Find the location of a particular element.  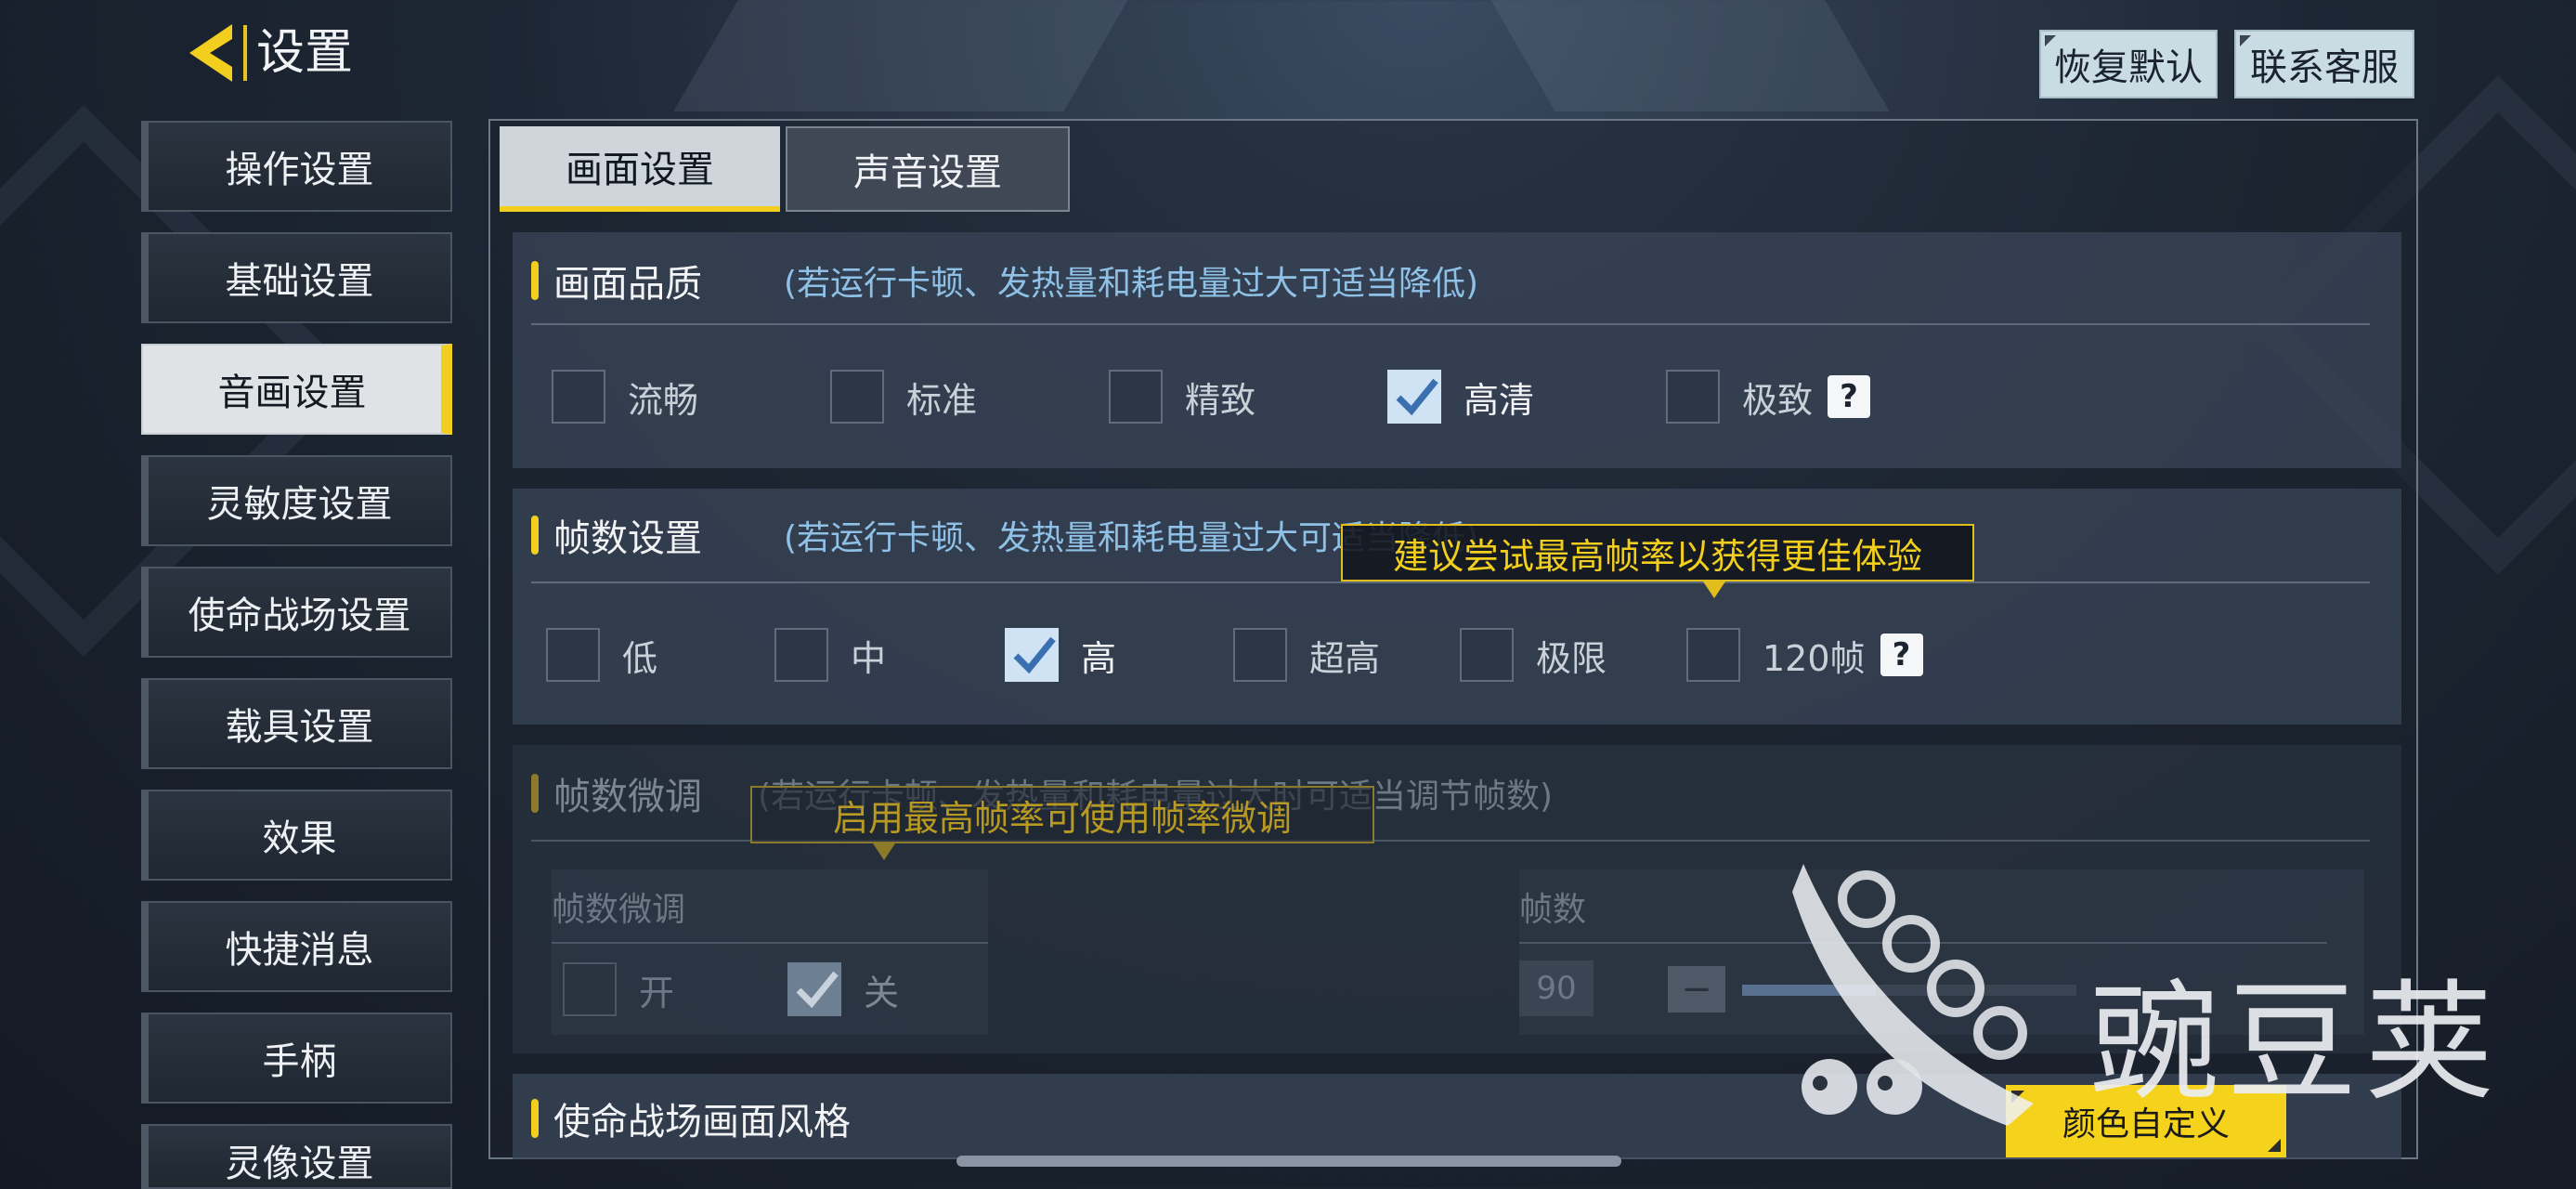

section-header: 使命战场画面风格 is located at coordinates (691, 1118).